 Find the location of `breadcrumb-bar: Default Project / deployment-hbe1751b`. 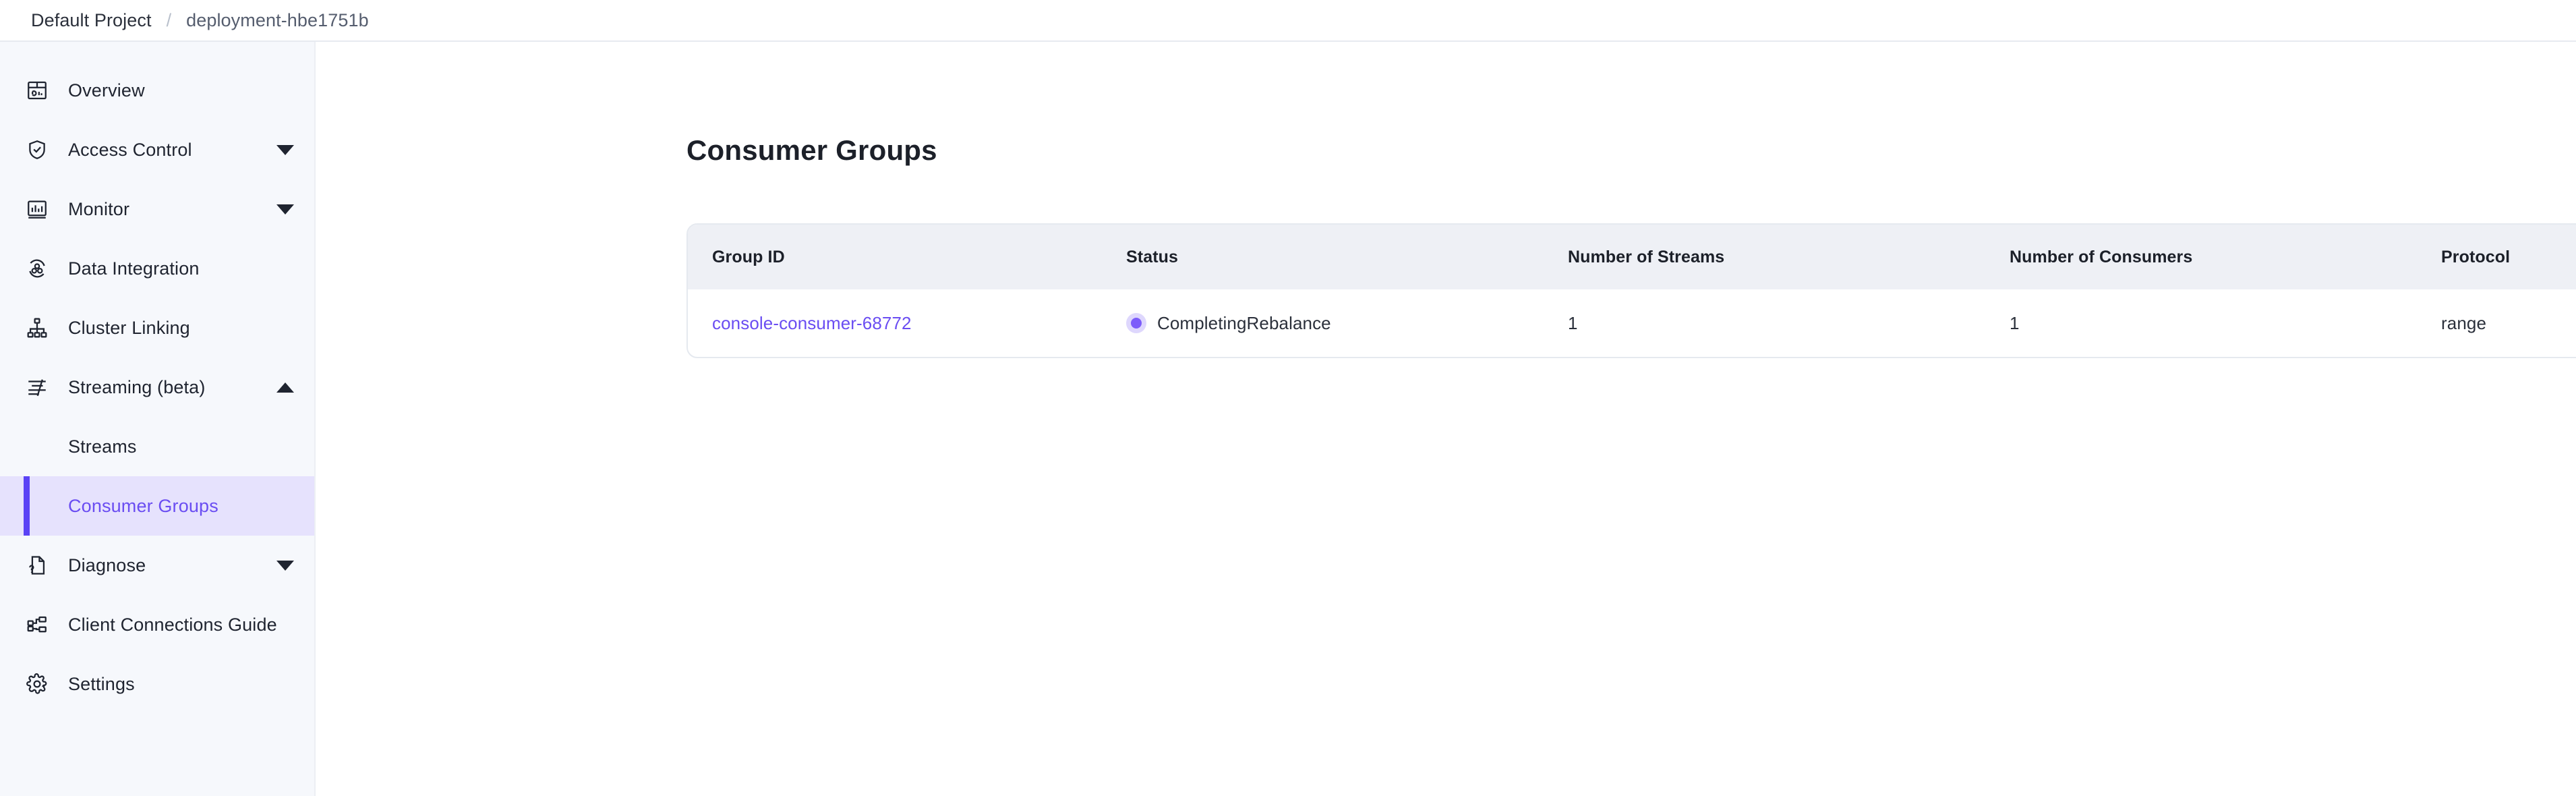

breadcrumb-bar: Default Project / deployment-hbe1751b is located at coordinates (1288, 21).